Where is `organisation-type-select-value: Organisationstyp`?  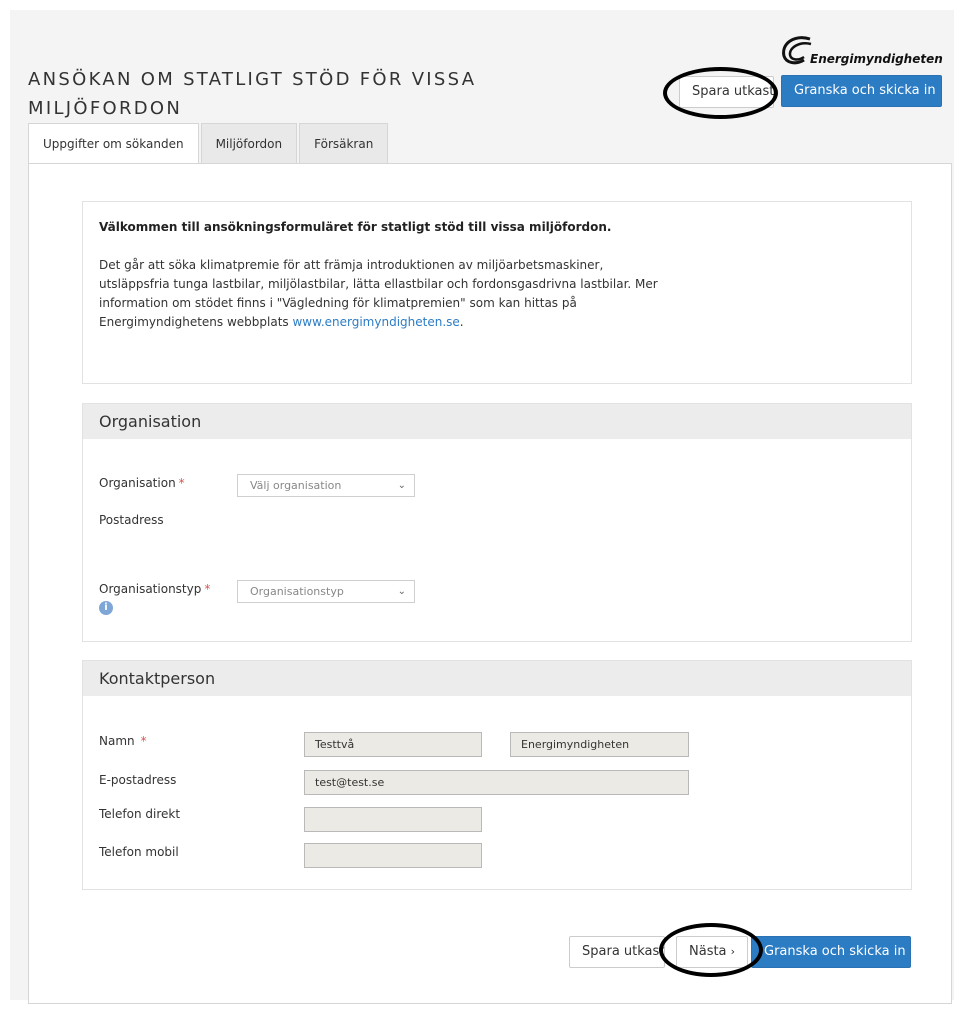 organisation-type-select-value: Organisationstyp is located at coordinates (297, 591).